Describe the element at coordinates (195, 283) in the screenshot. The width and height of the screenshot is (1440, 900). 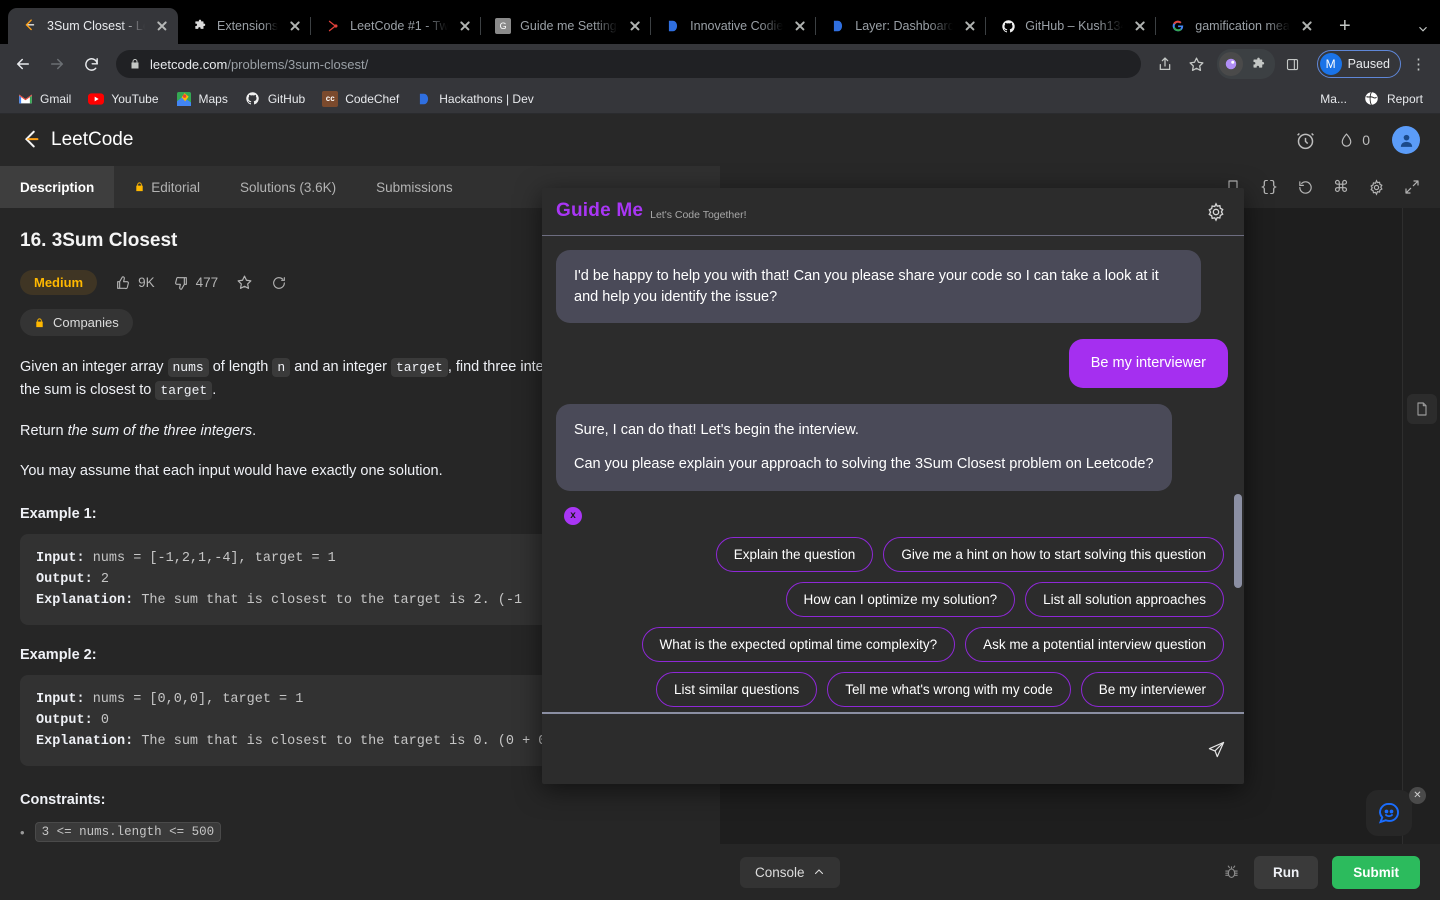
I see `dislikes-button: 477` at that location.